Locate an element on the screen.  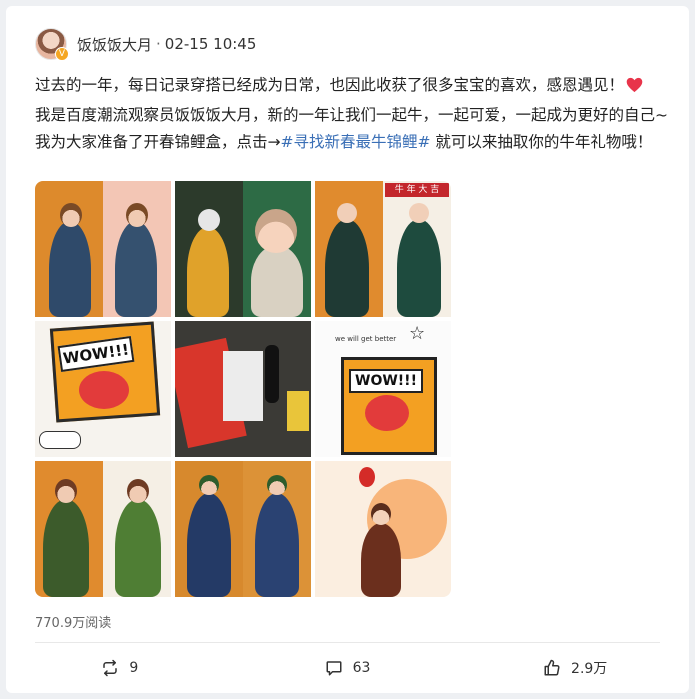
comment-icon is located at coordinates (334, 668).